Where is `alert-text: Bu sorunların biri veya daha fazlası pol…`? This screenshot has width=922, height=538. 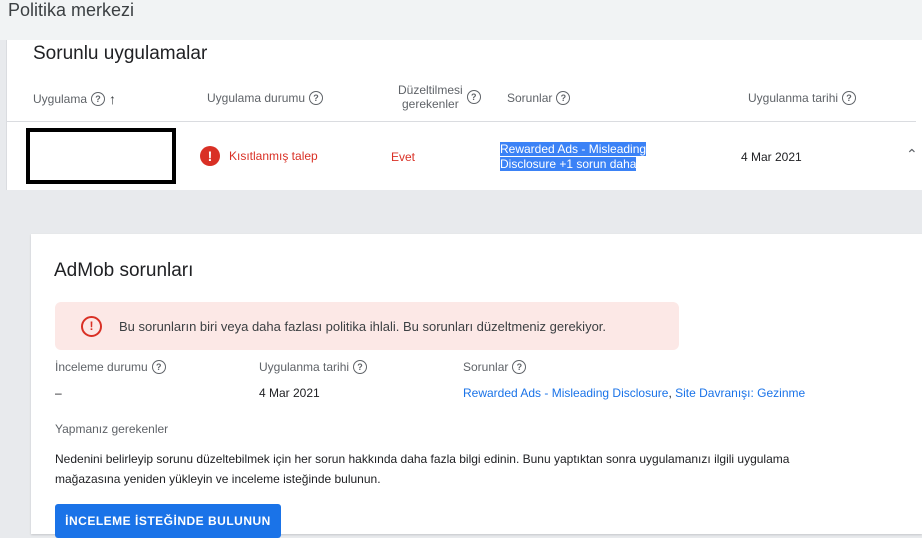 alert-text: Bu sorunların biri veya daha fazlası pol… is located at coordinates (363, 326).